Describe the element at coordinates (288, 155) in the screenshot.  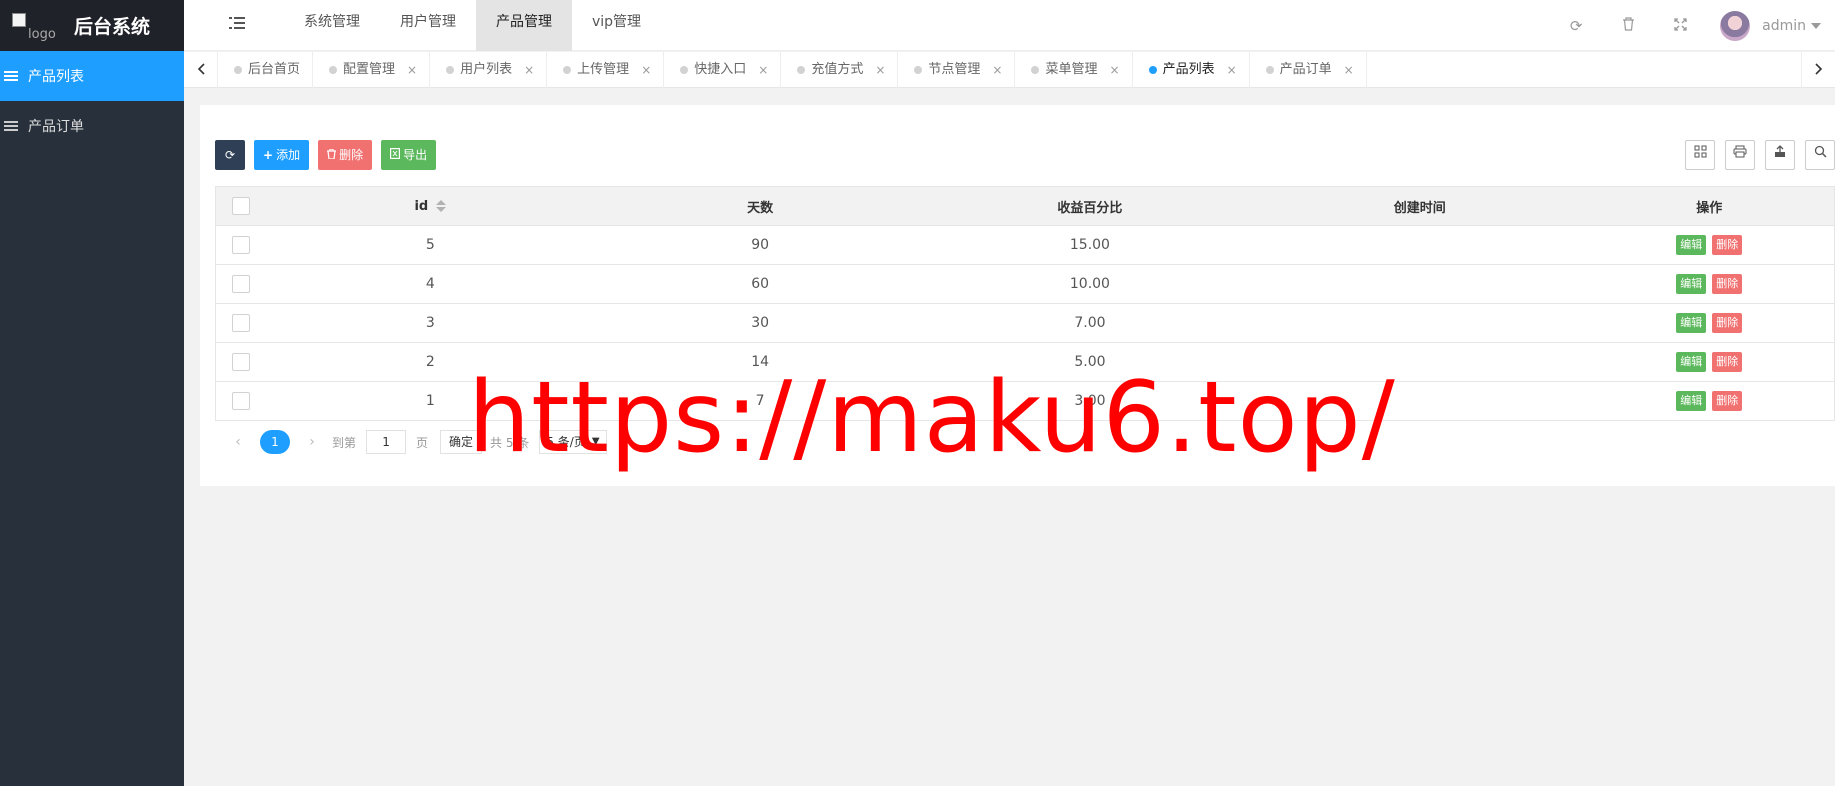
I see `add-label: 添加` at that location.